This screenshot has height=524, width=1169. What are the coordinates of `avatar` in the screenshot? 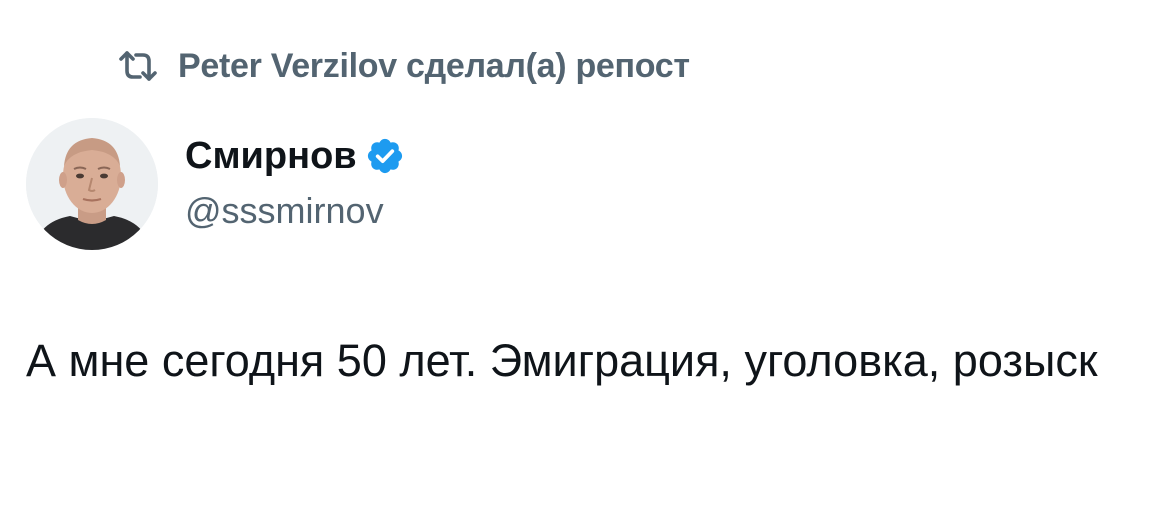 It's located at (92, 184).